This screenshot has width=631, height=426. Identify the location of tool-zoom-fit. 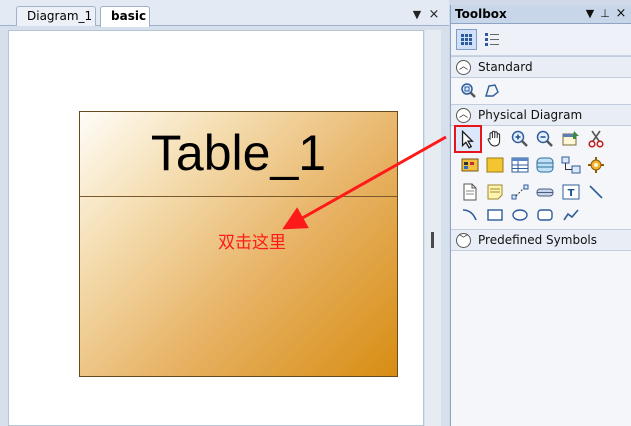
(468, 91).